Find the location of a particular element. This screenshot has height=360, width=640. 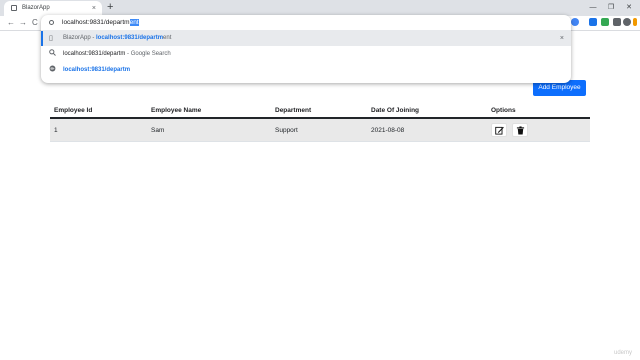

globe-icon is located at coordinates (52, 70).